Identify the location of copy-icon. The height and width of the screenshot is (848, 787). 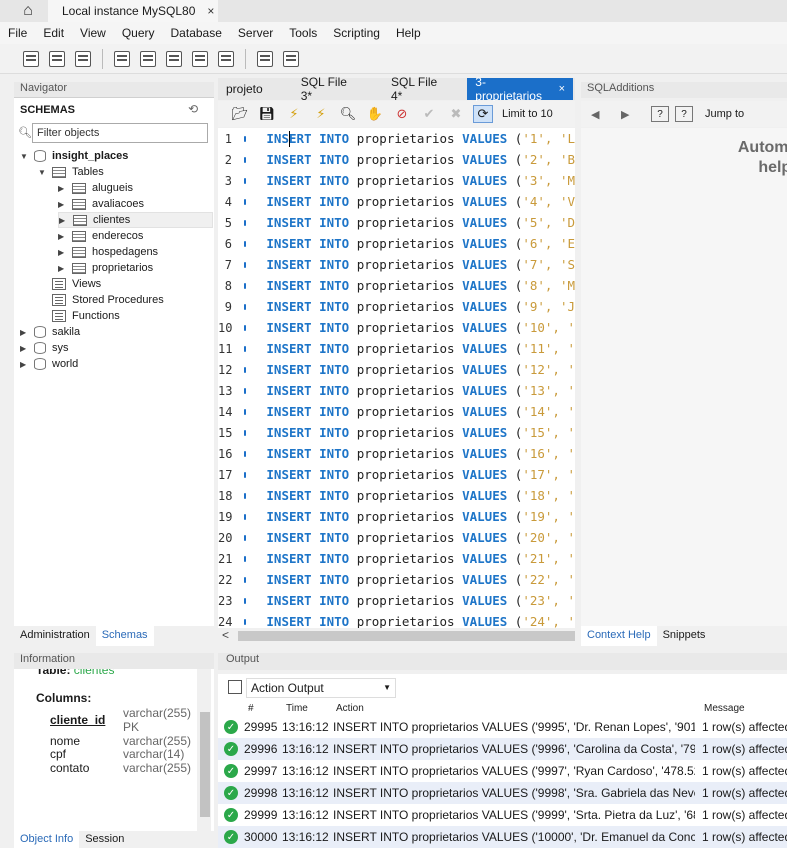
(235, 687).